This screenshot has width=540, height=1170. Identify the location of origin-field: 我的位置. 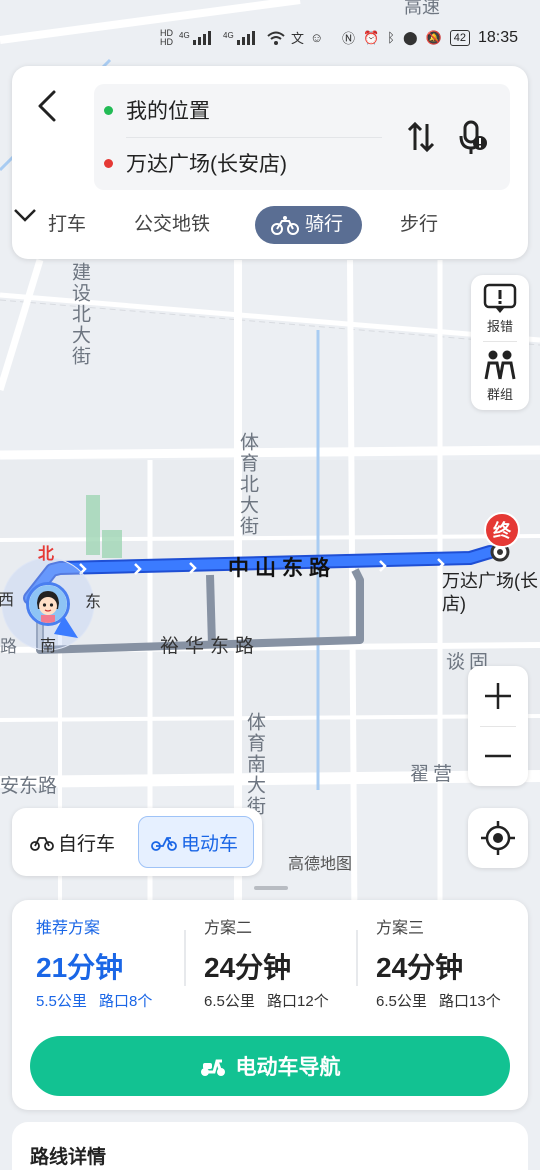
(157, 110).